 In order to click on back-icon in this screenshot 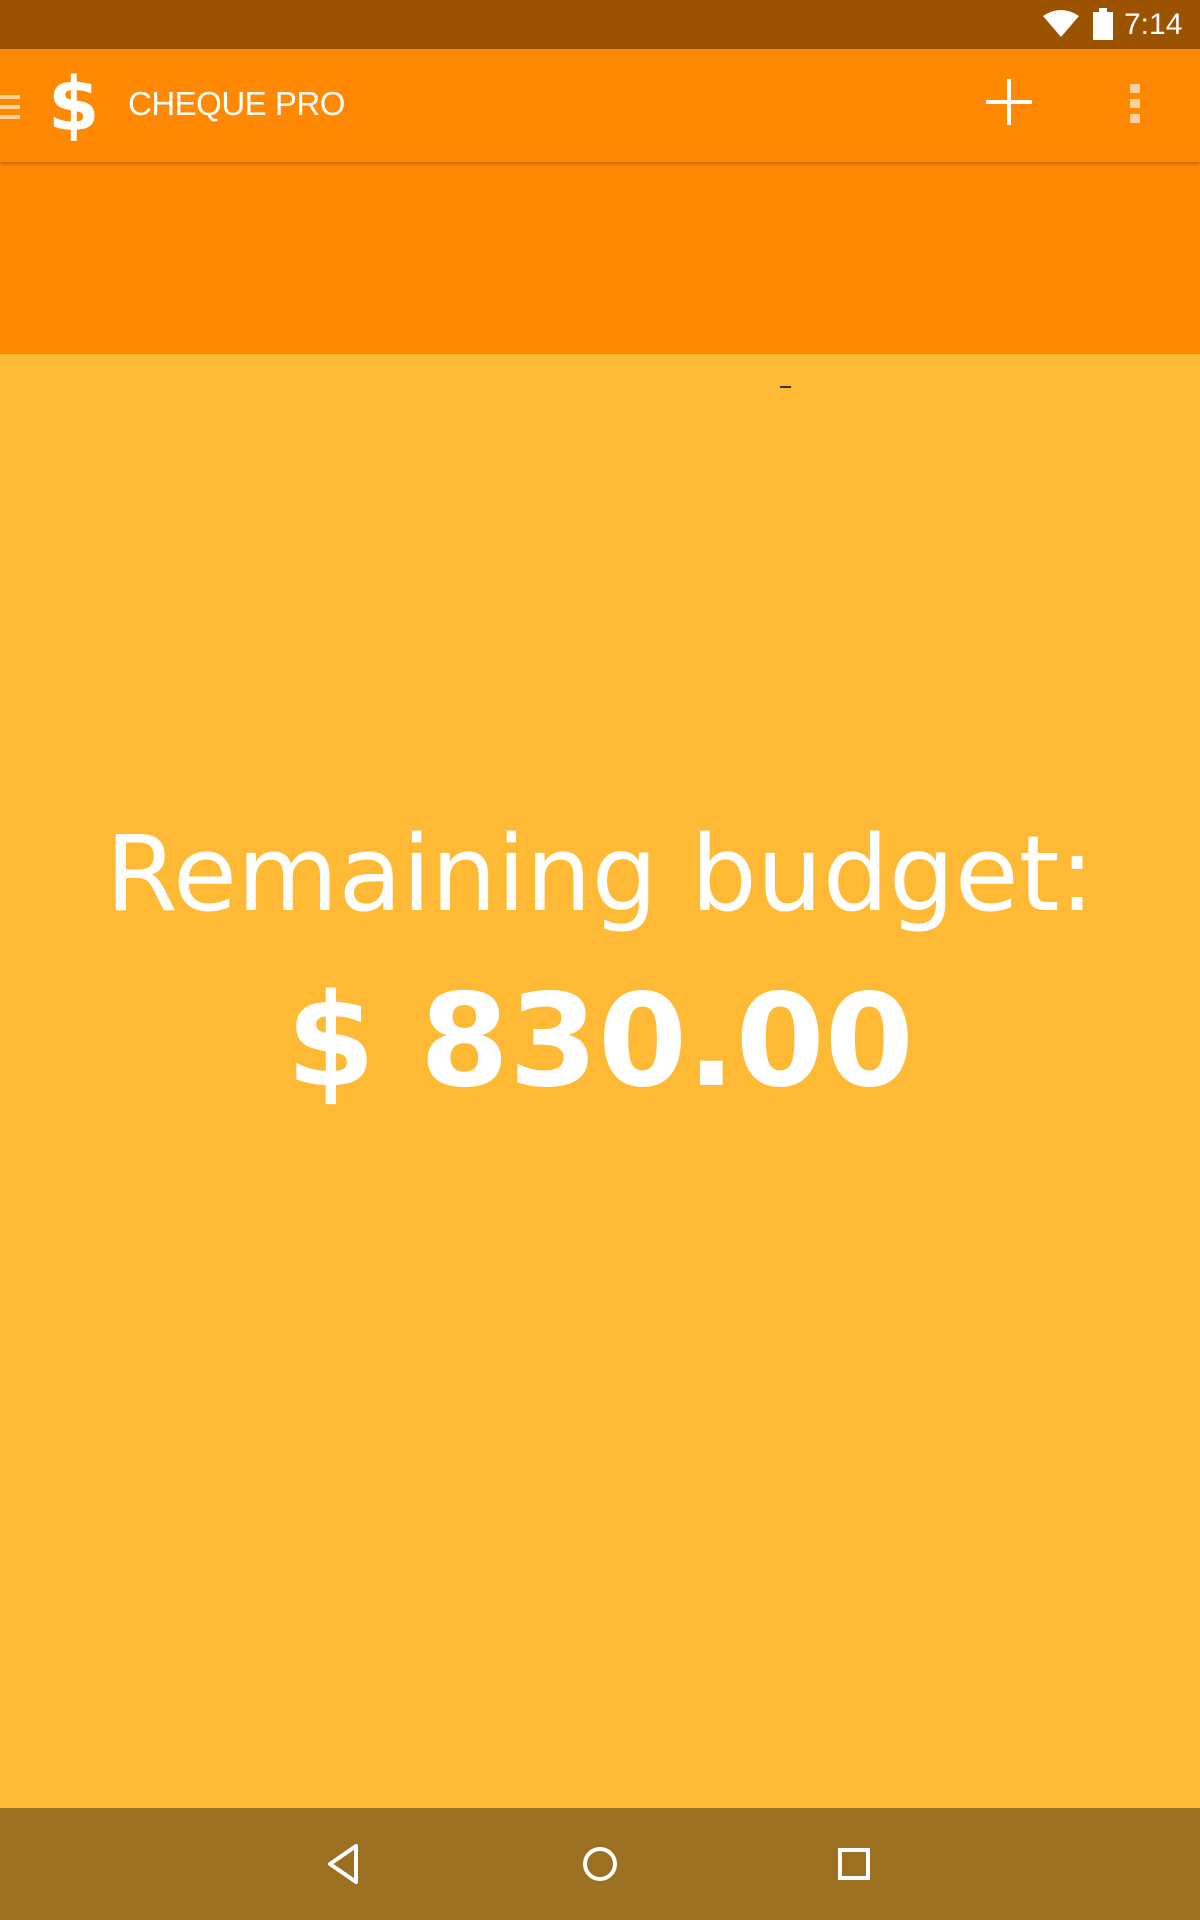, I will do `click(344, 1864)`.